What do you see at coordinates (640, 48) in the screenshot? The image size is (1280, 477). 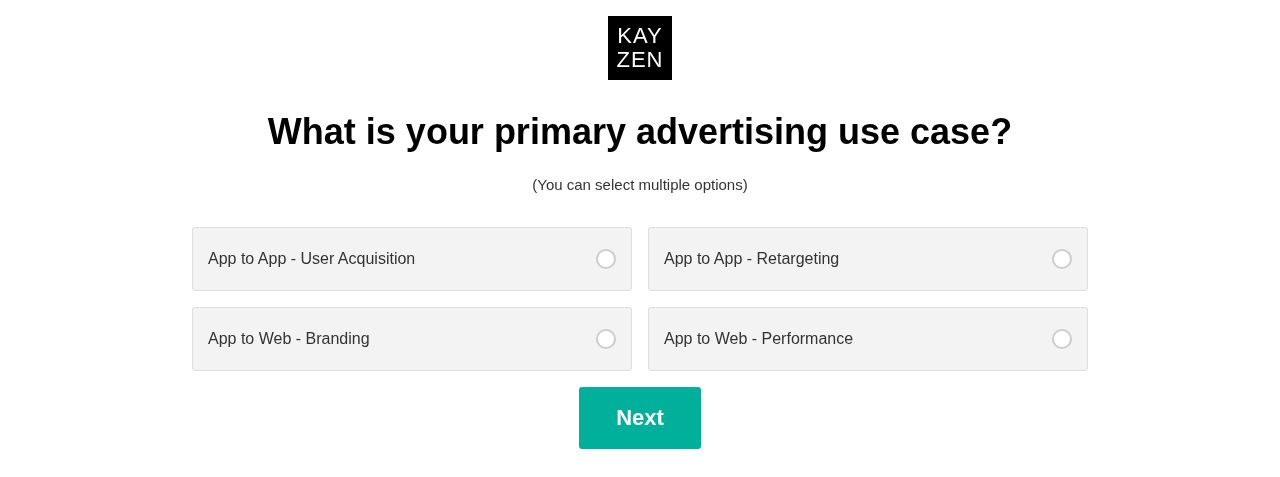 I see `logo: KAY ZEN` at bounding box center [640, 48].